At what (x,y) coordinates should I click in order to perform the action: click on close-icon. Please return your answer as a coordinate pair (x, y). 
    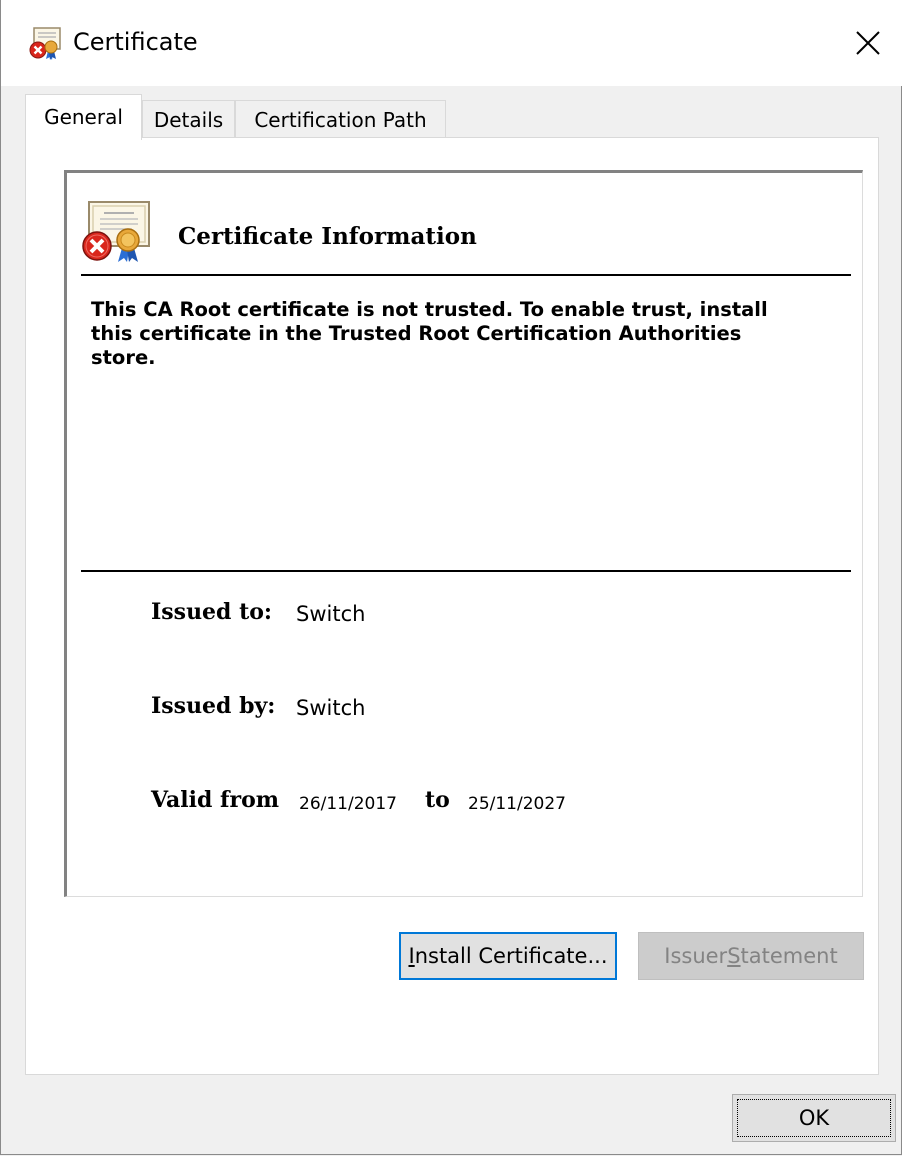
    Looking at the image, I should click on (868, 43).